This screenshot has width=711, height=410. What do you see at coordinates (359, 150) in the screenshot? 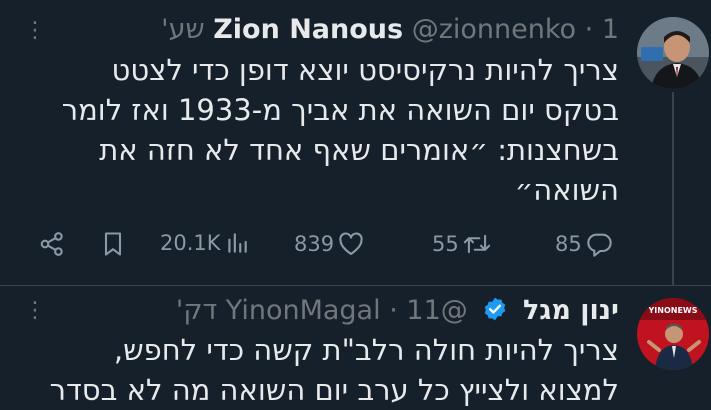
I see `tweet-text-line: בשחצנות: ״אומרים שאף אחד לא חזה את` at bounding box center [359, 150].